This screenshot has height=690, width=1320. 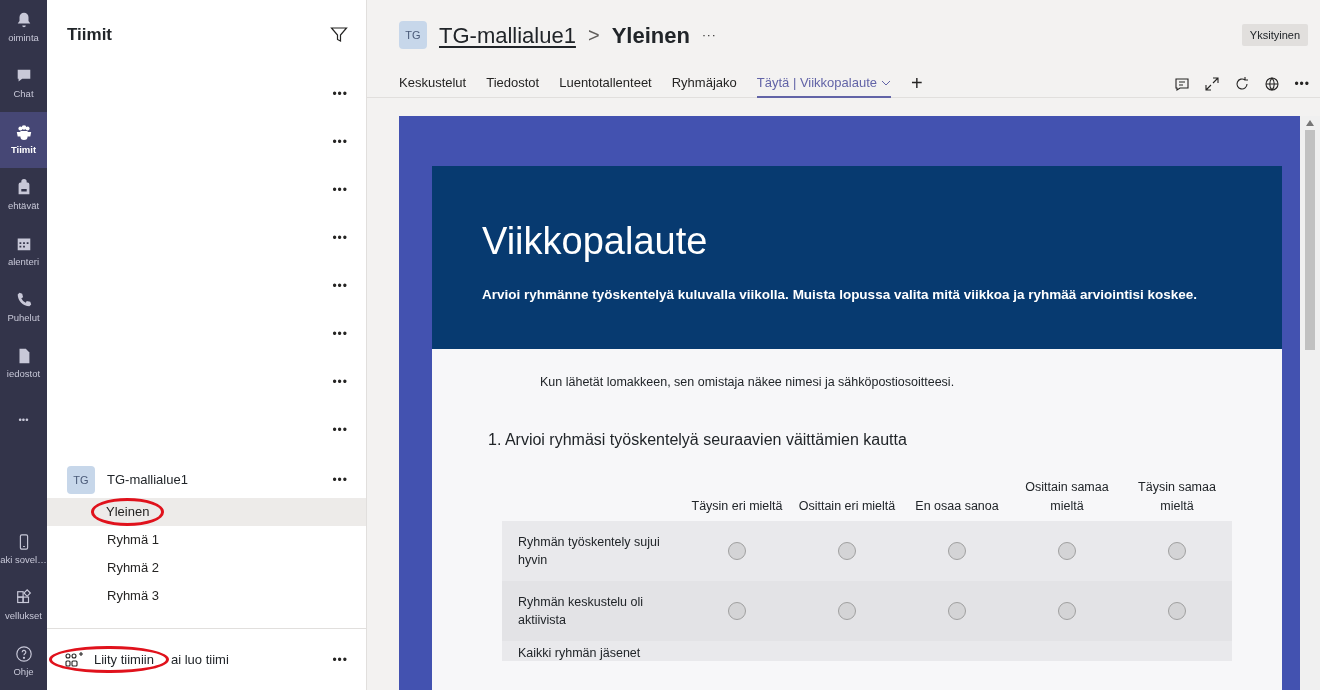 I want to click on form-description: Arvioi ryhmänne työskentelyä kuluvalla viikolla. Muista lopussa valita mitä viikkoa ja ryhmää arviointisi koskee., so click(x=840, y=294).